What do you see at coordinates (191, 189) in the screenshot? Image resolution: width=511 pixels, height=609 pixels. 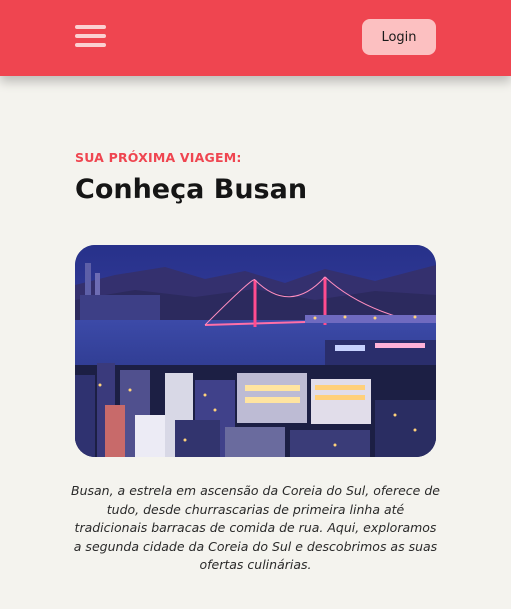 I see `page-title: Conheça Busan` at bounding box center [191, 189].